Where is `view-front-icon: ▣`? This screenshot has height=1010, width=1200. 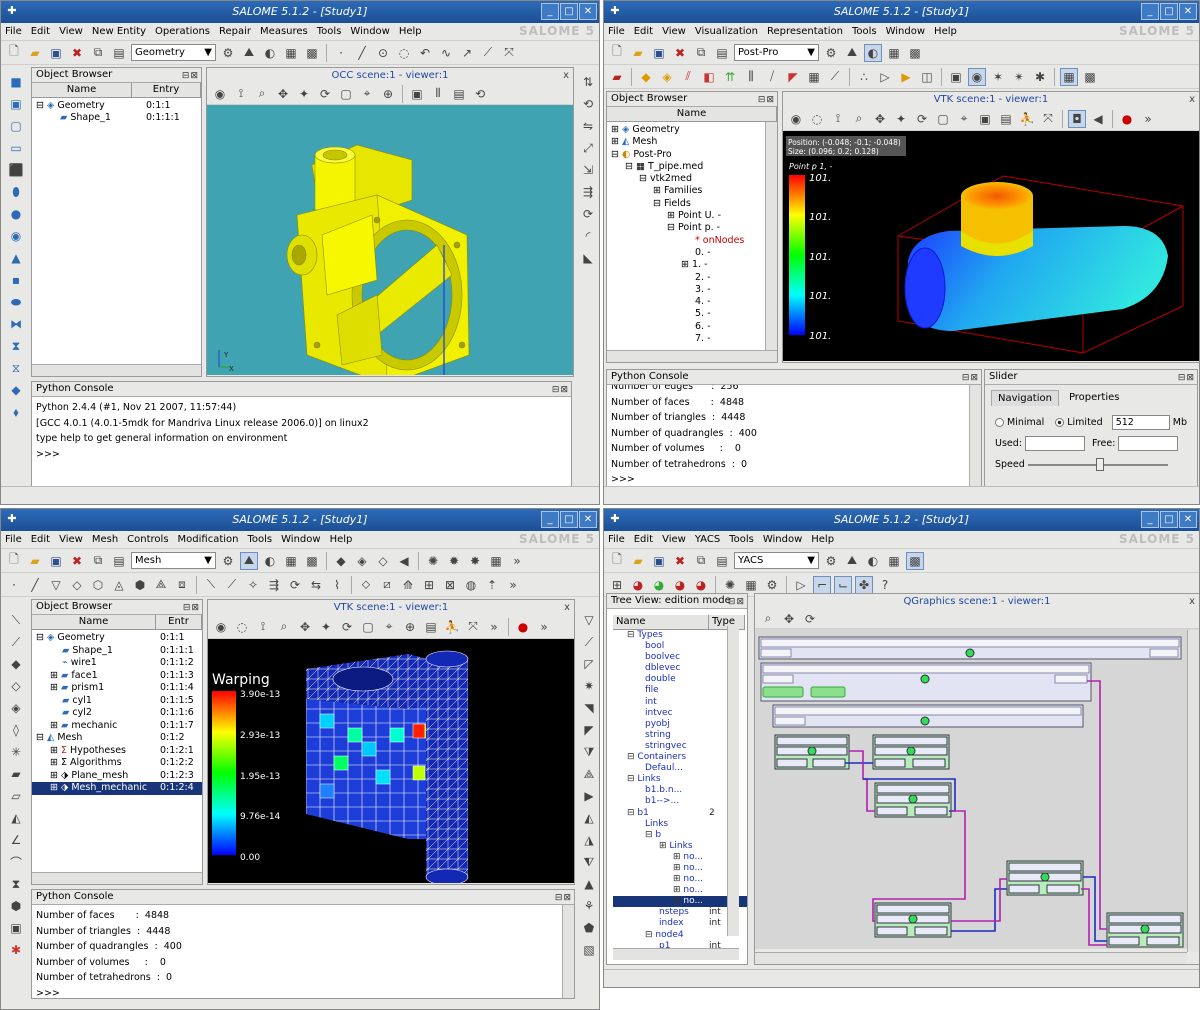 view-front-icon: ▣ is located at coordinates (417, 94).